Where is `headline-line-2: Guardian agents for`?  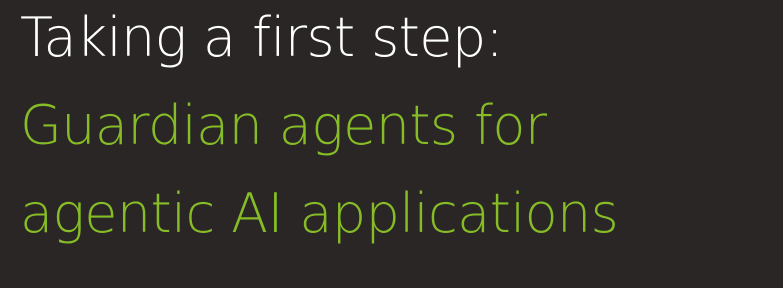 headline-line-2: Guardian agents for is located at coordinates (283, 125).